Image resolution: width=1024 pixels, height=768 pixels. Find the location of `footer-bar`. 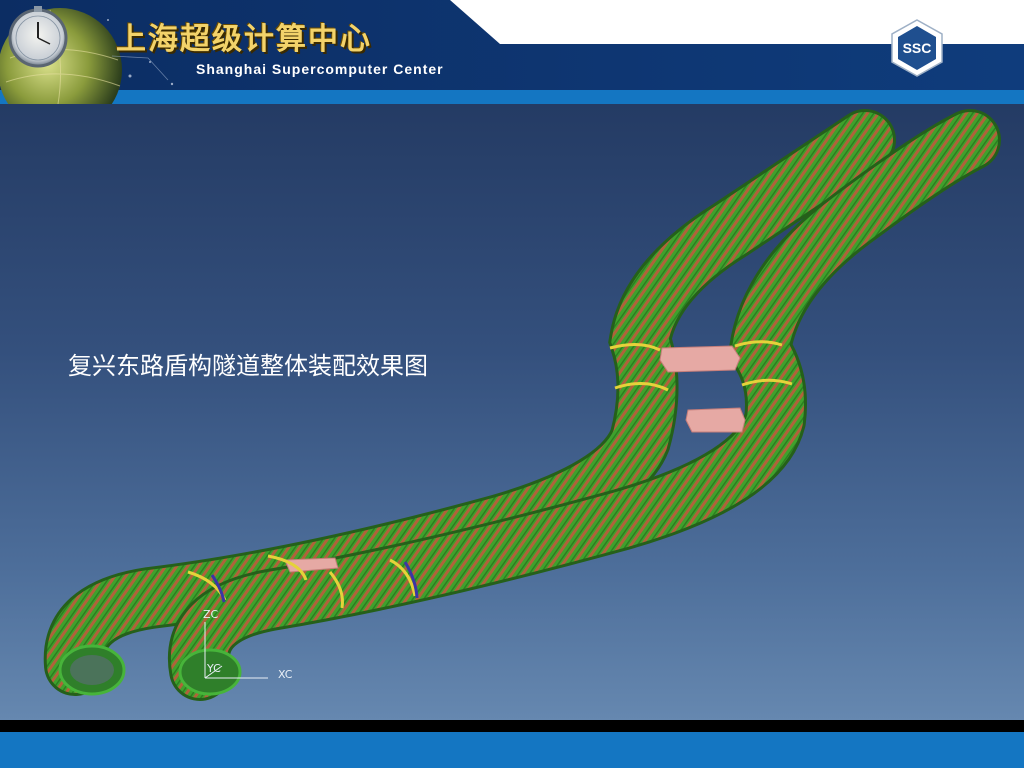

footer-bar is located at coordinates (512, 750).